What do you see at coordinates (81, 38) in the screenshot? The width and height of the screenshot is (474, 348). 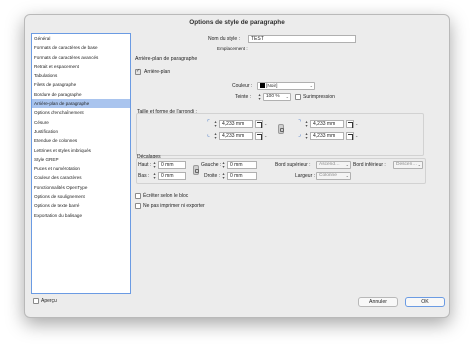 I see `sidebar-item-general: Général` at bounding box center [81, 38].